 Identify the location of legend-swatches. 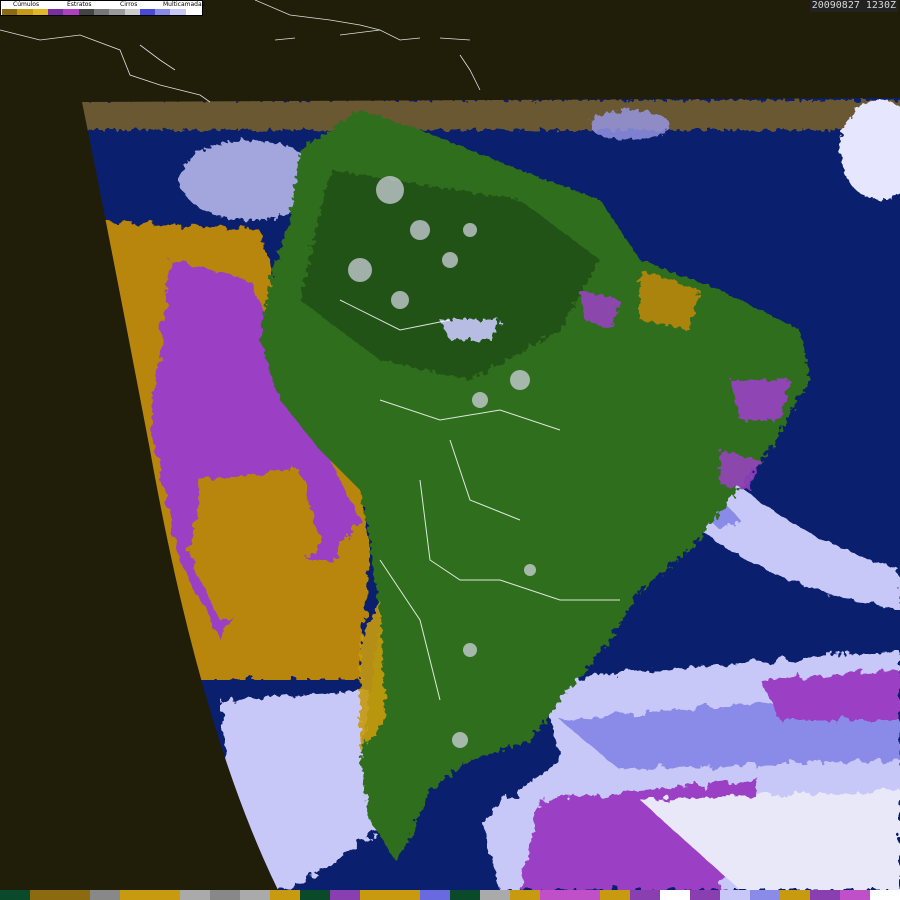
(102, 12).